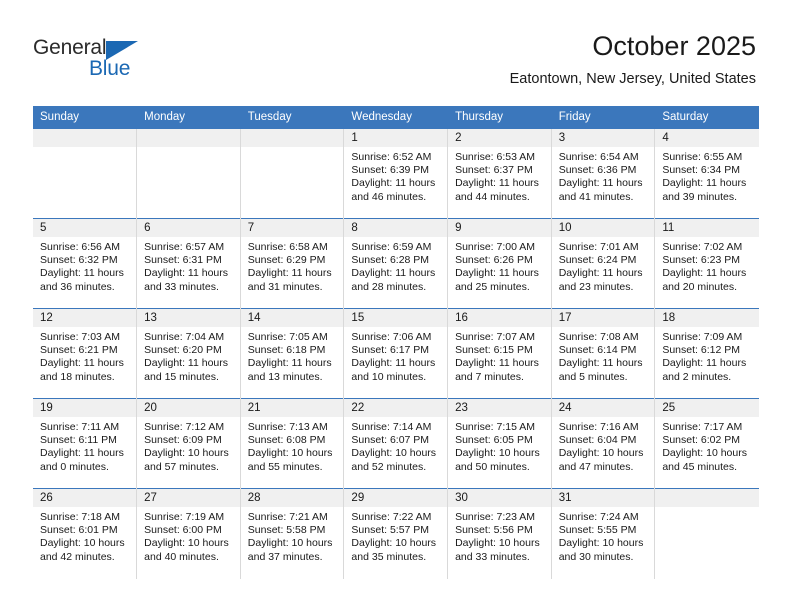  What do you see at coordinates (85, 228) in the screenshot?
I see `day-number: 5` at bounding box center [85, 228].